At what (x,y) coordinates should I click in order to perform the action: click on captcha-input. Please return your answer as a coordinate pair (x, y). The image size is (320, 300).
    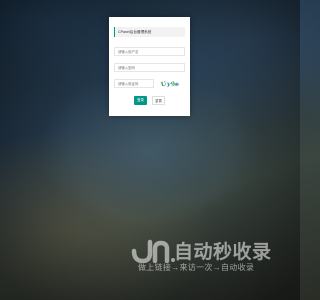
    Looking at the image, I should click on (134, 83).